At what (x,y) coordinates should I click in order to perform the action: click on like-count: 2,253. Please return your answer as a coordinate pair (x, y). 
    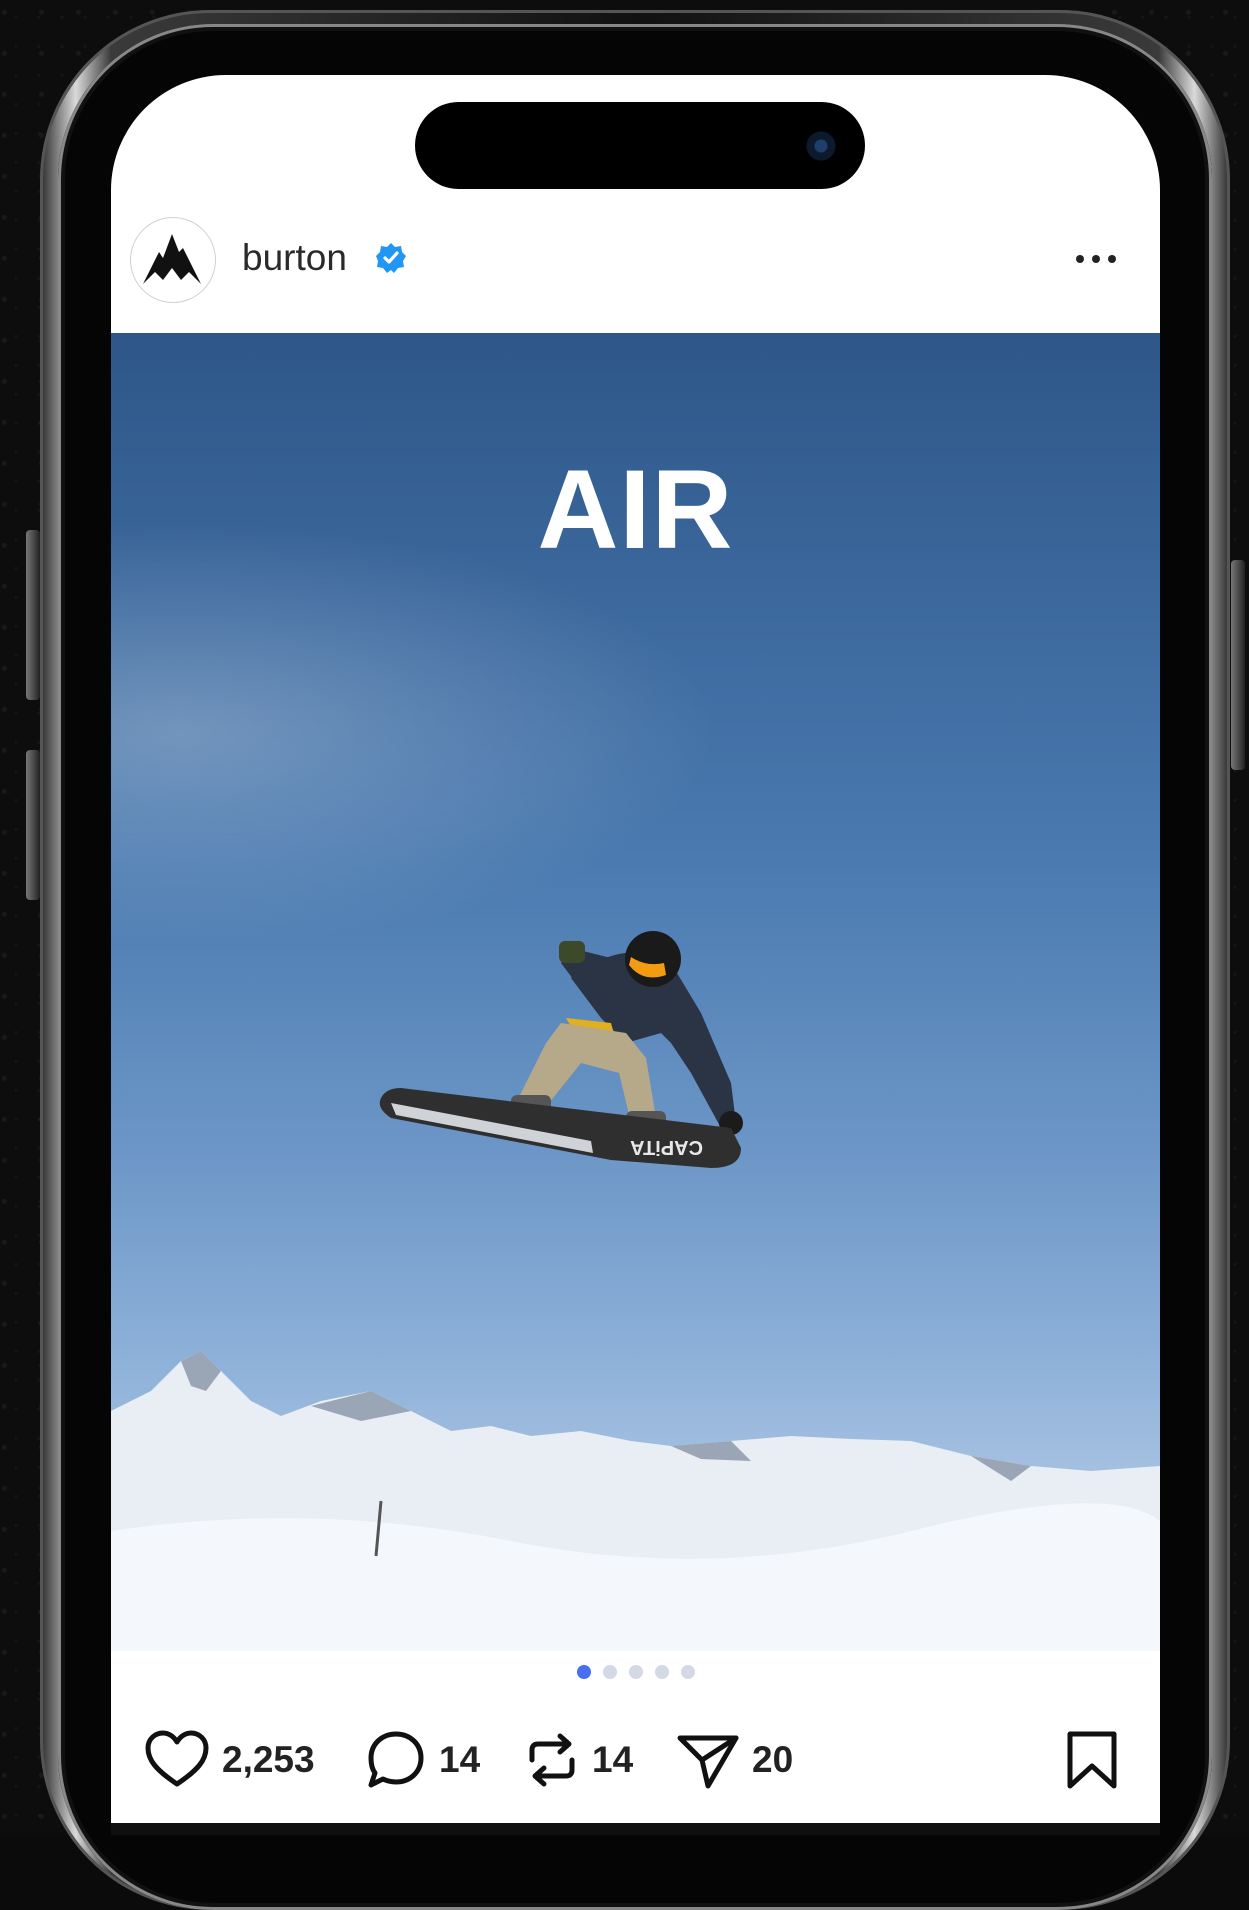
    Looking at the image, I should click on (268, 1759).